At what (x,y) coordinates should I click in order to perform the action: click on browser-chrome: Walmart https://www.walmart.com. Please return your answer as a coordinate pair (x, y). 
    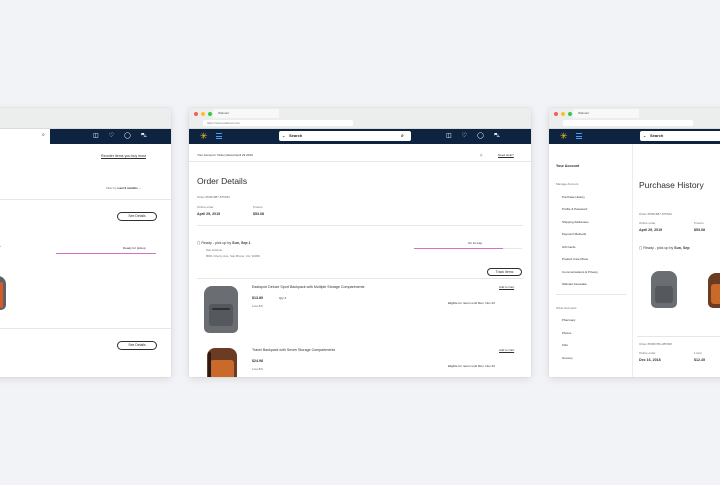
    Looking at the image, I should click on (360, 118).